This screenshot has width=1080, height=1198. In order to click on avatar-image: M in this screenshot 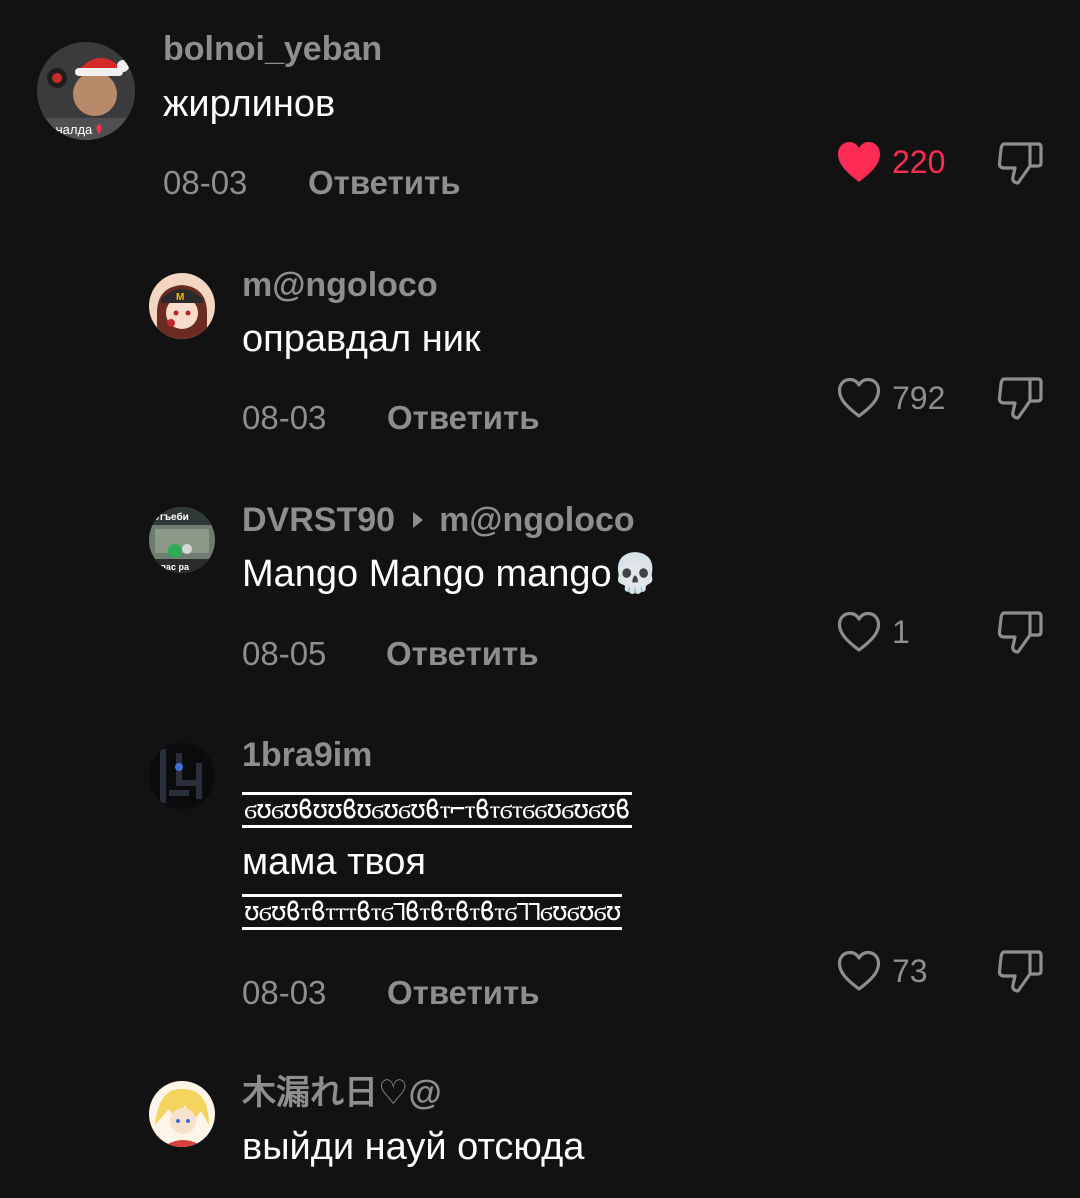, I will do `click(182, 306)`.